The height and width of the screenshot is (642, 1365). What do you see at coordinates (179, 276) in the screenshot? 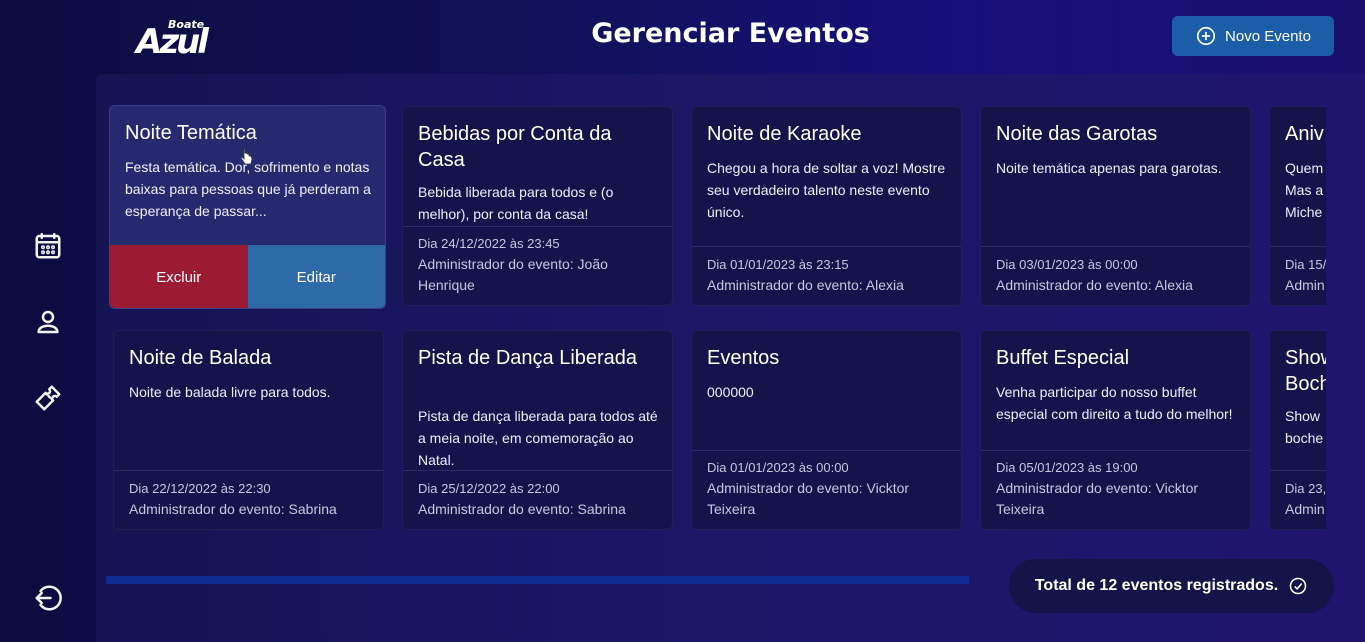
I see `delete-button: Excluir` at bounding box center [179, 276].